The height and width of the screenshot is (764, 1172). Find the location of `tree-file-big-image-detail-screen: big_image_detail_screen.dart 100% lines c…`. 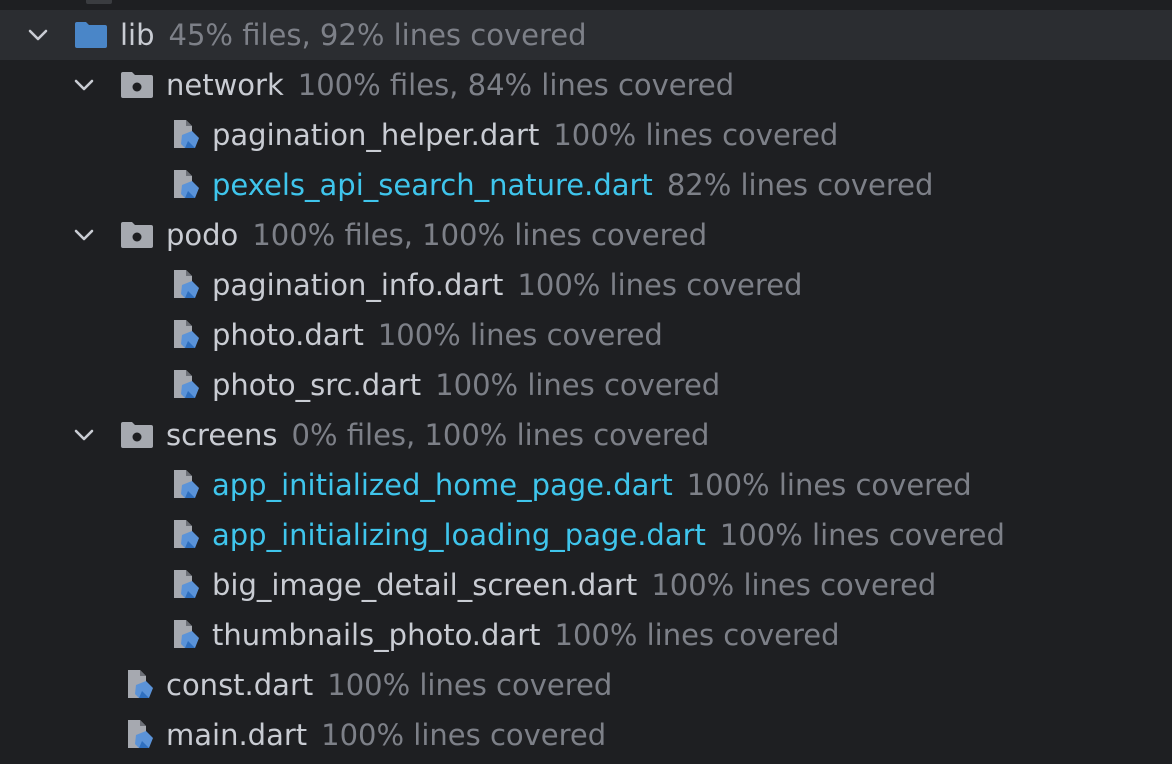

tree-file-big-image-detail-screen: big_image_detail_screen.dart 100% lines c… is located at coordinates (586, 585).